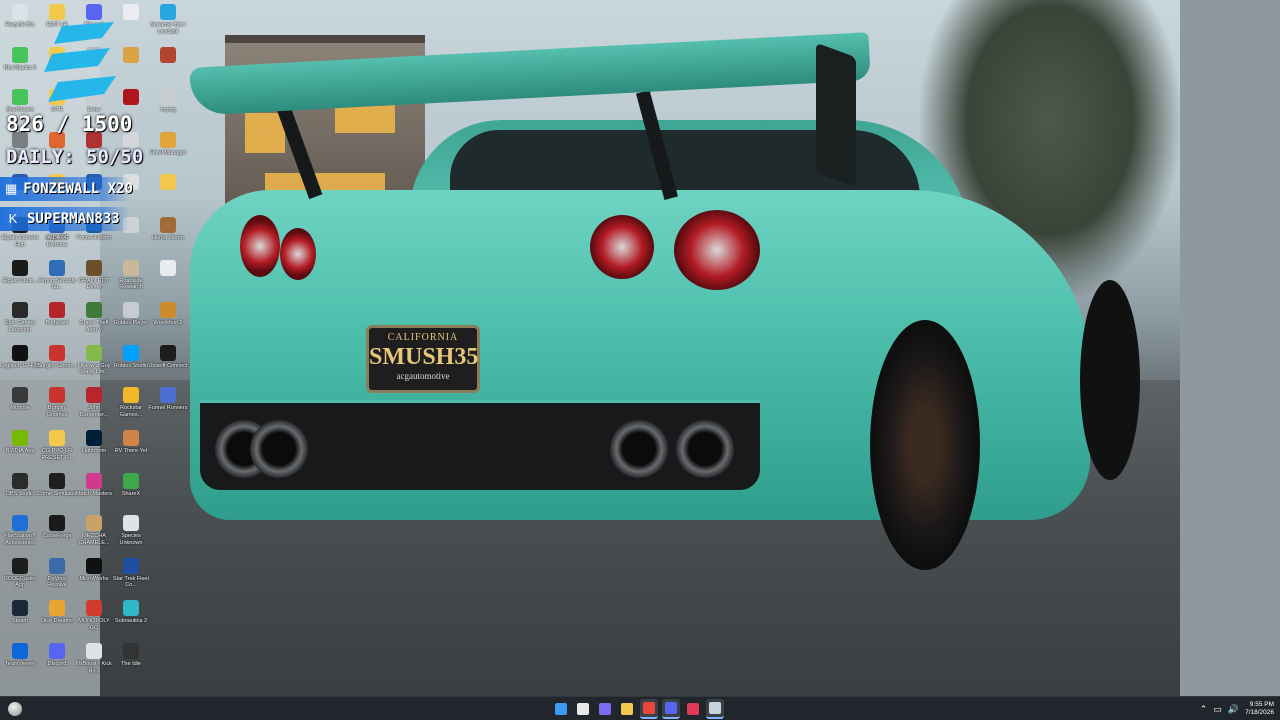  Describe the element at coordinates (1204, 709) in the screenshot. I see `chevron-up-icon: ⌃` at that location.